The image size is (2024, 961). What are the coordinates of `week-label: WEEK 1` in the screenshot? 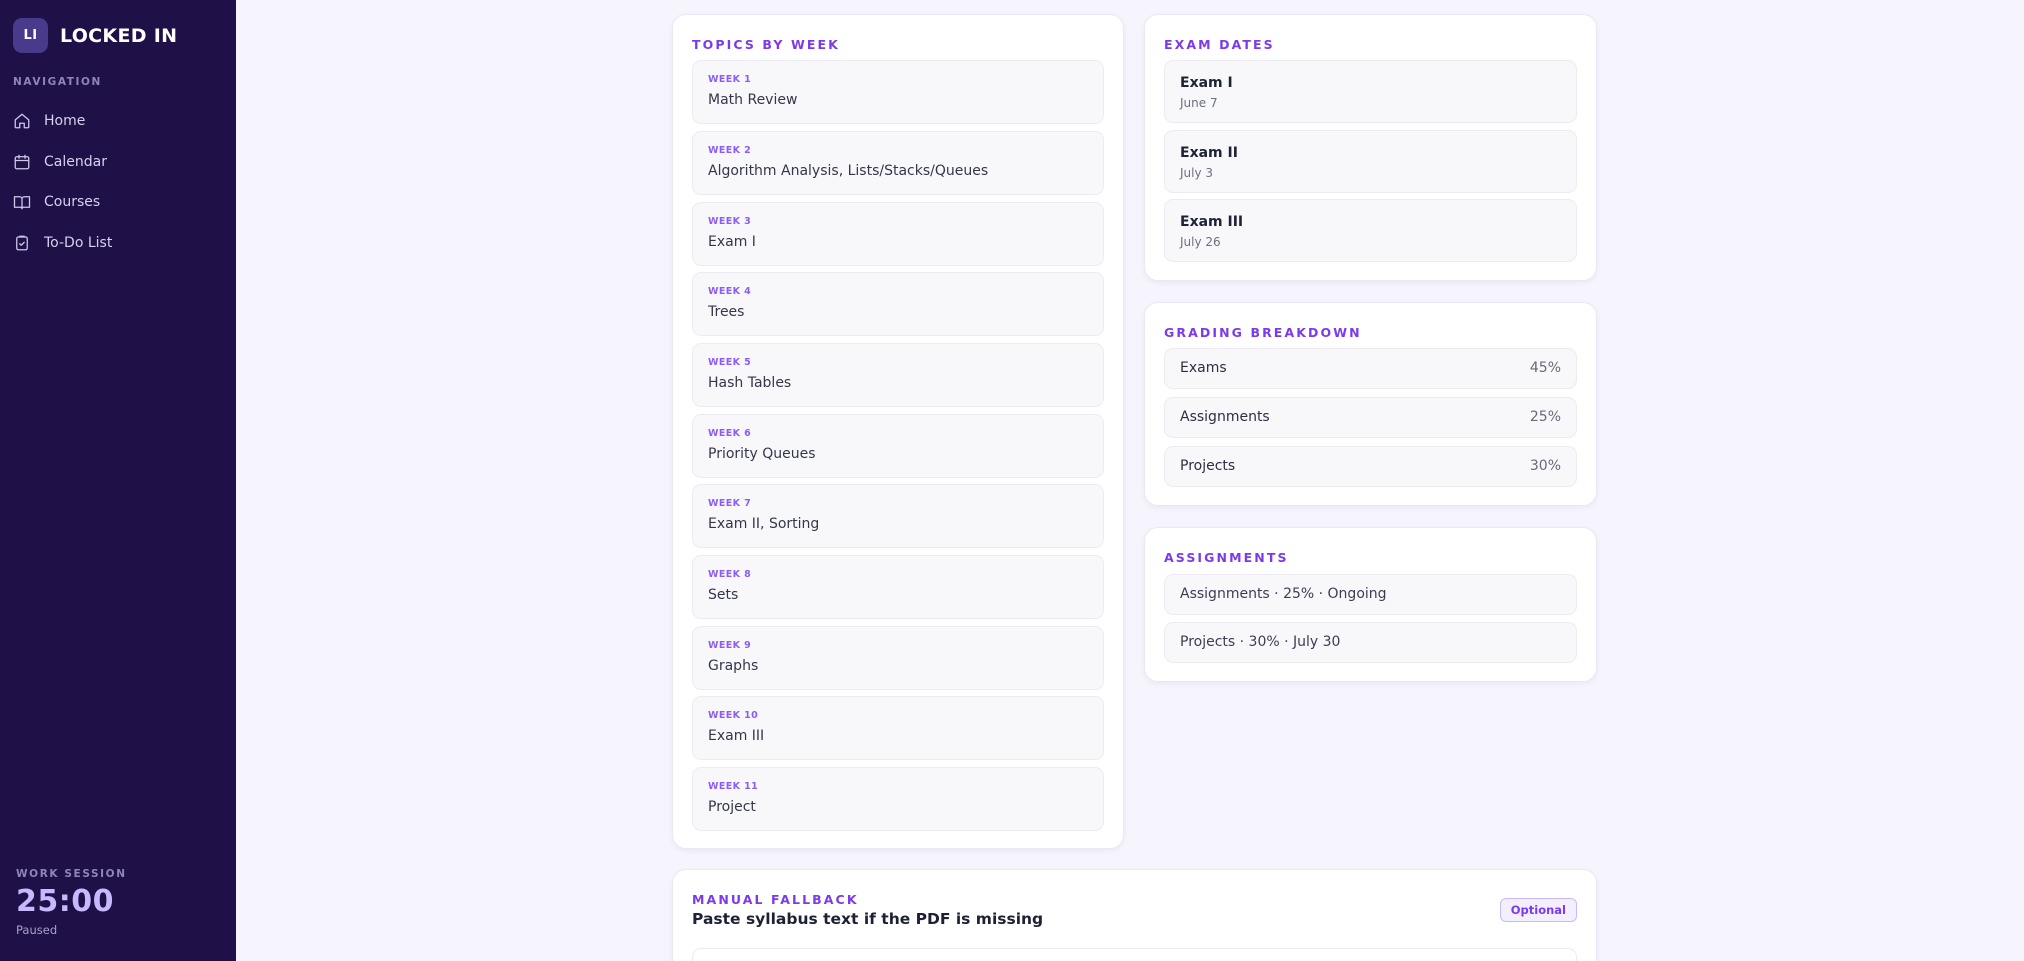 It's located at (730, 79).